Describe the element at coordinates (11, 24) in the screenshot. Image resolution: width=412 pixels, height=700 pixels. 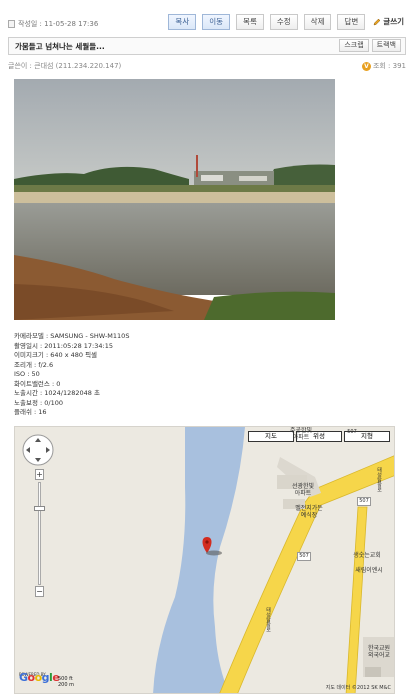
I see `document-icon` at that location.